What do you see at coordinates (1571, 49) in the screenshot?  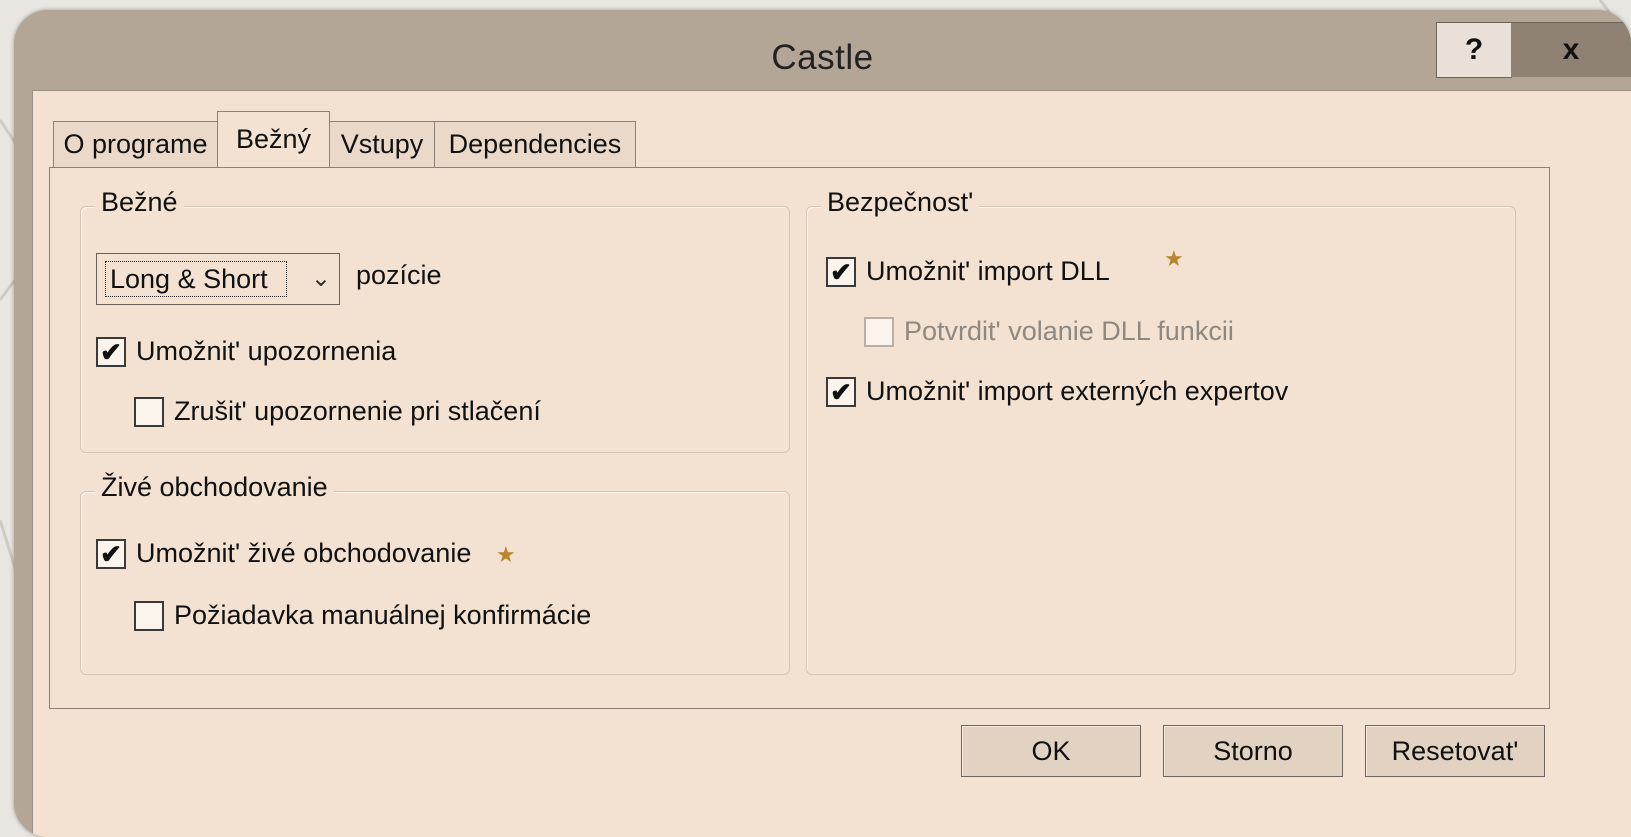 I see `close-button: x` at bounding box center [1571, 49].